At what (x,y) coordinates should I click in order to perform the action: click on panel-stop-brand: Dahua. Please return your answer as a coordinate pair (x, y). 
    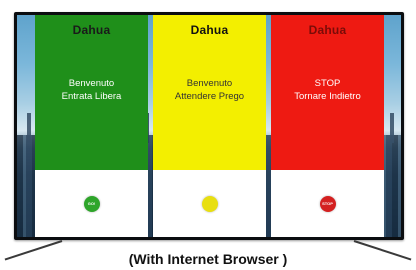
    Looking at the image, I should click on (327, 30).